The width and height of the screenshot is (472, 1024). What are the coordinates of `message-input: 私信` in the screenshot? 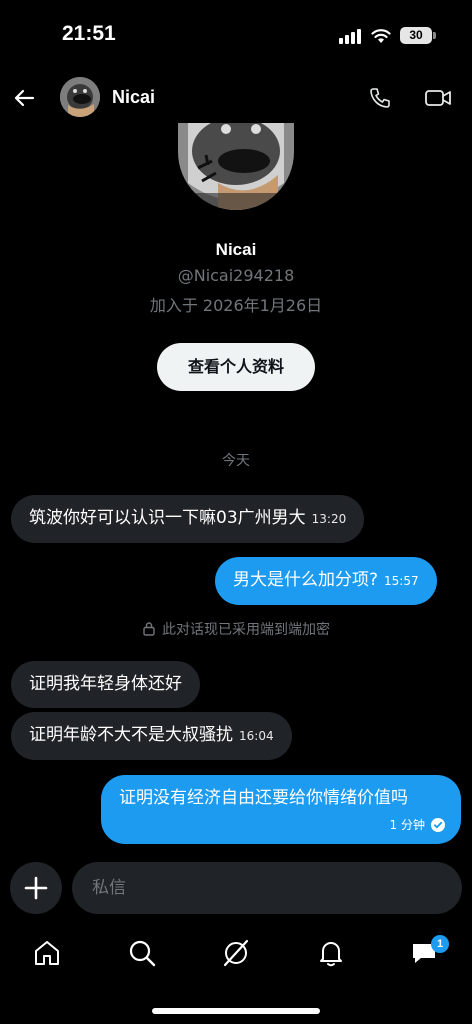 It's located at (267, 888).